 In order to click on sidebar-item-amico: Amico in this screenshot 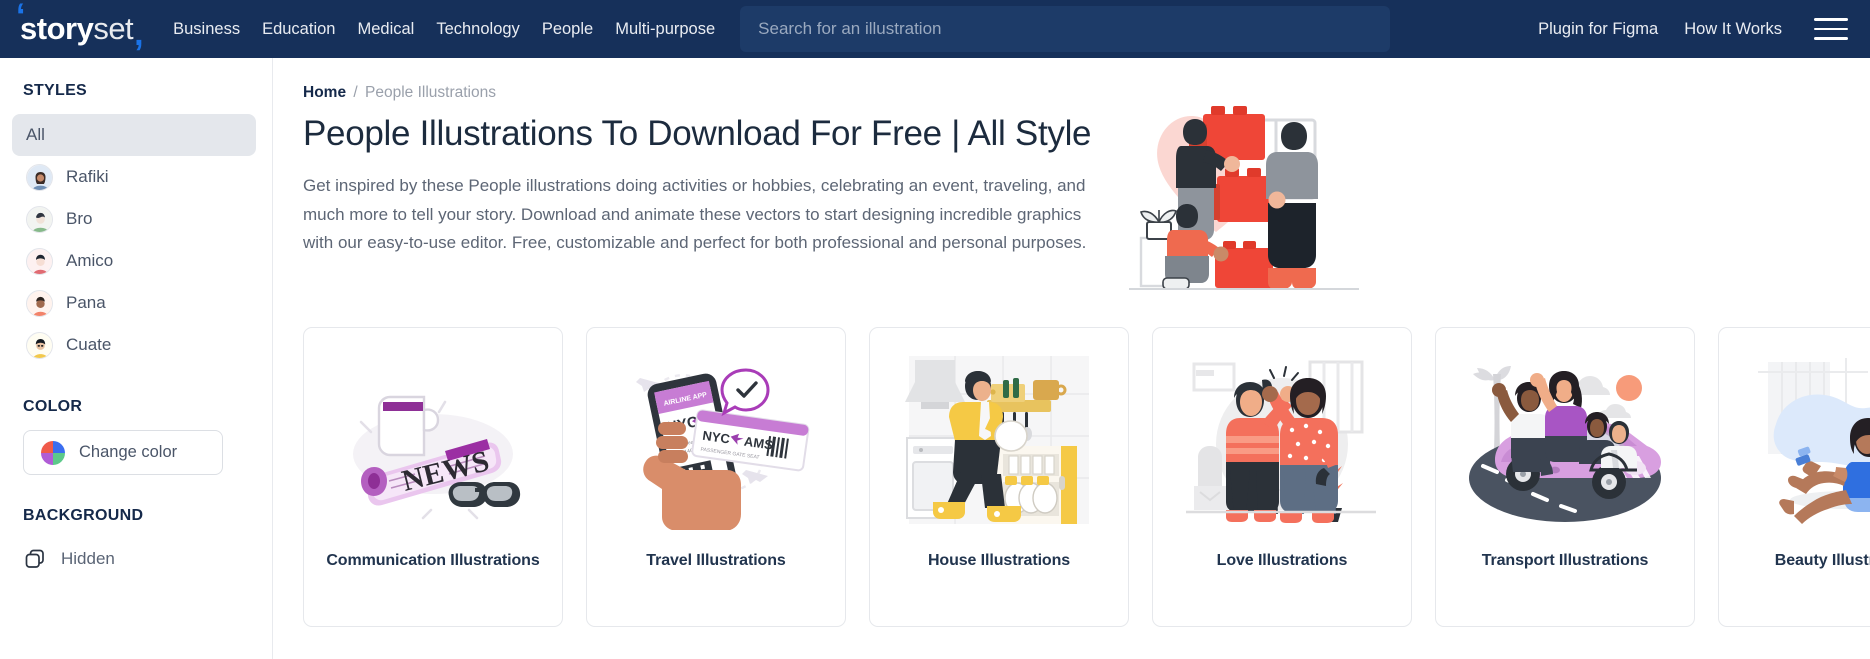, I will do `click(134, 261)`.